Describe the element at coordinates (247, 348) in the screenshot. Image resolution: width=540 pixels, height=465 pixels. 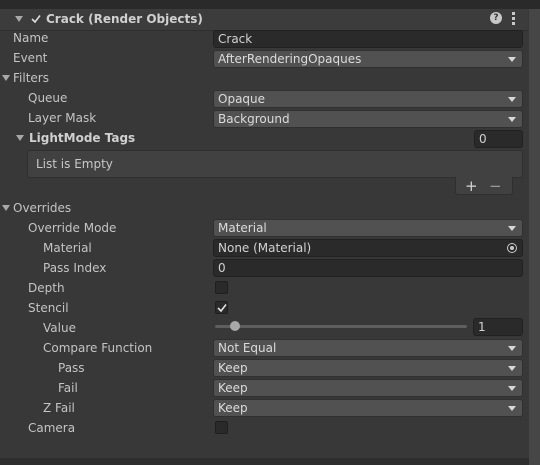
I see `compare-function-value: Not Equal` at that location.